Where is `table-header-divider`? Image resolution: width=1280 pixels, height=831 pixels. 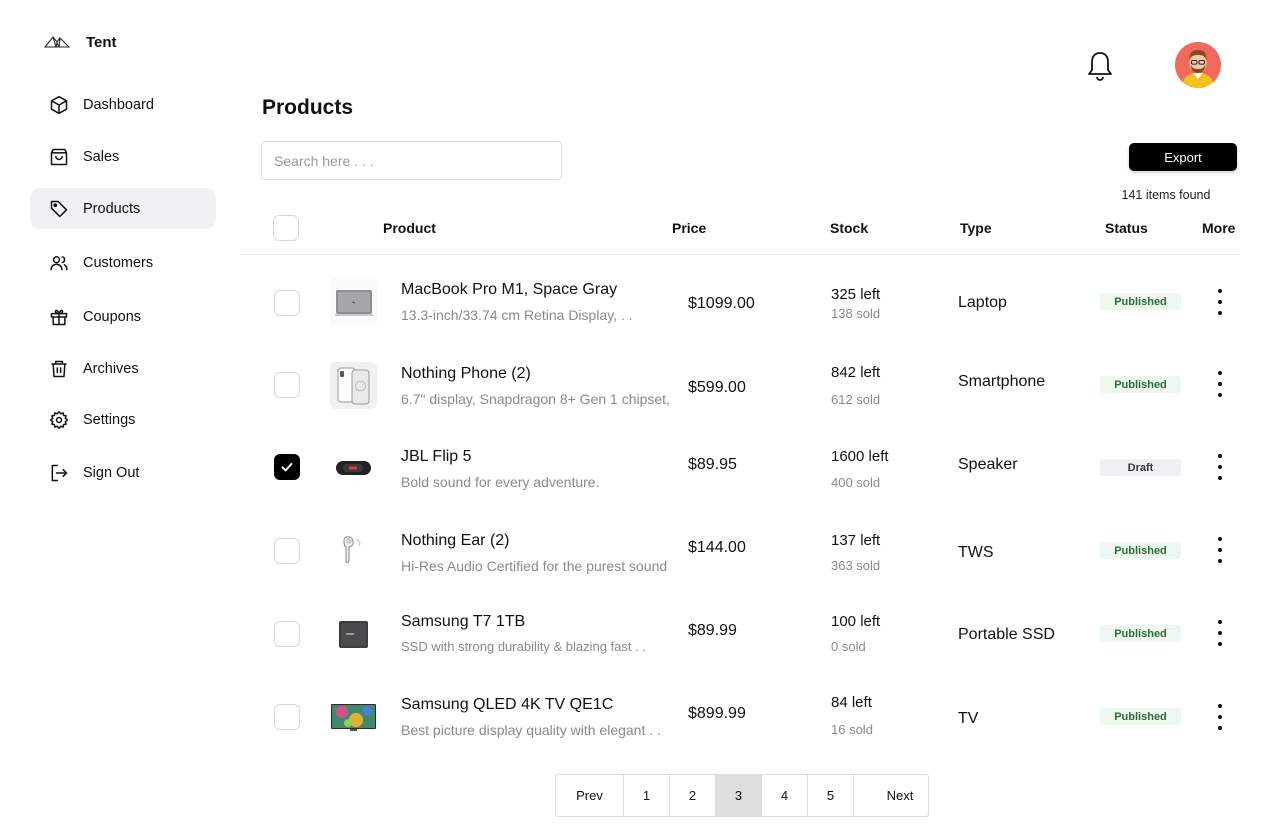 table-header-divider is located at coordinates (740, 254).